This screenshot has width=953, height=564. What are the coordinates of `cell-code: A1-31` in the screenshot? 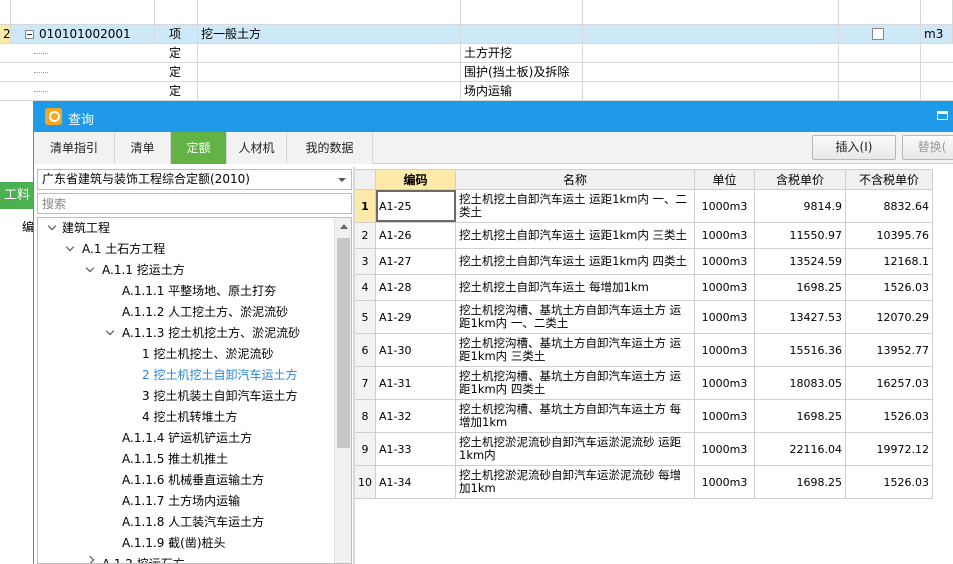 It's located at (416, 383).